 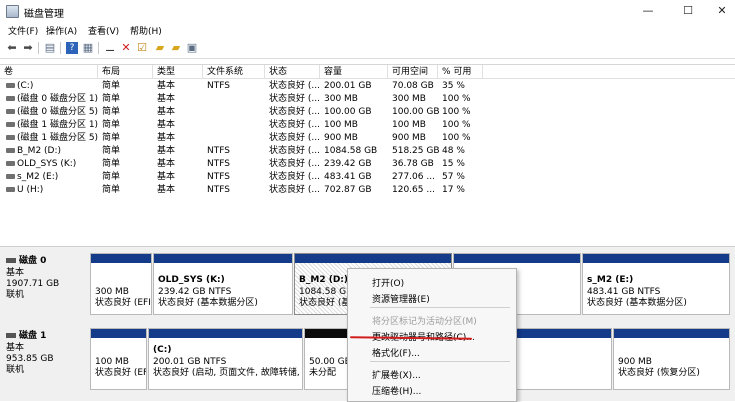 I want to click on minimize-button: —, so click(x=648, y=11).